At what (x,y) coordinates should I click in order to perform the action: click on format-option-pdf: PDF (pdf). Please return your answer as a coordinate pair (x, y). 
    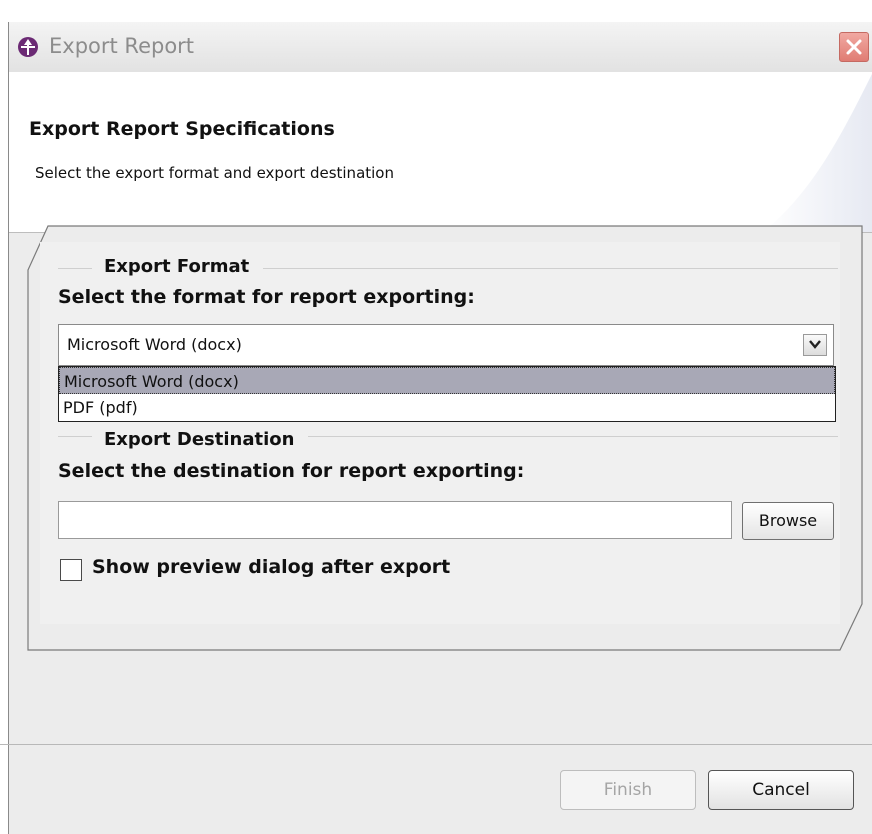
    Looking at the image, I should click on (447, 407).